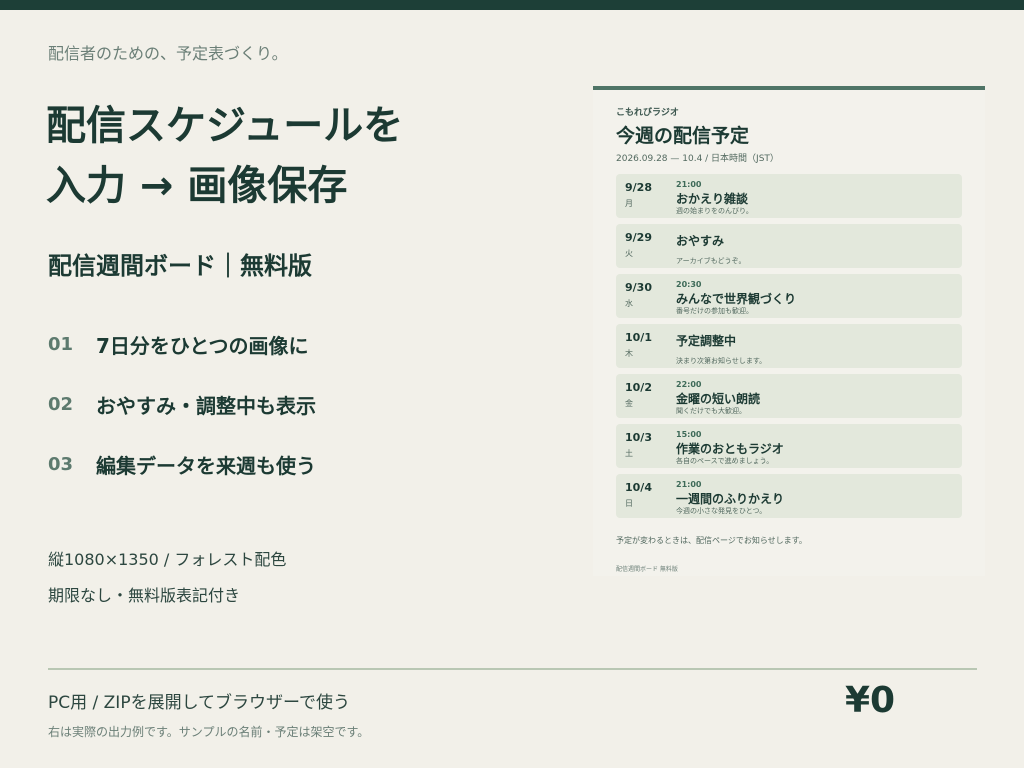 The width and height of the screenshot is (1024, 768). What do you see at coordinates (638, 337) in the screenshot?
I see `row-date: 10/1` at bounding box center [638, 337].